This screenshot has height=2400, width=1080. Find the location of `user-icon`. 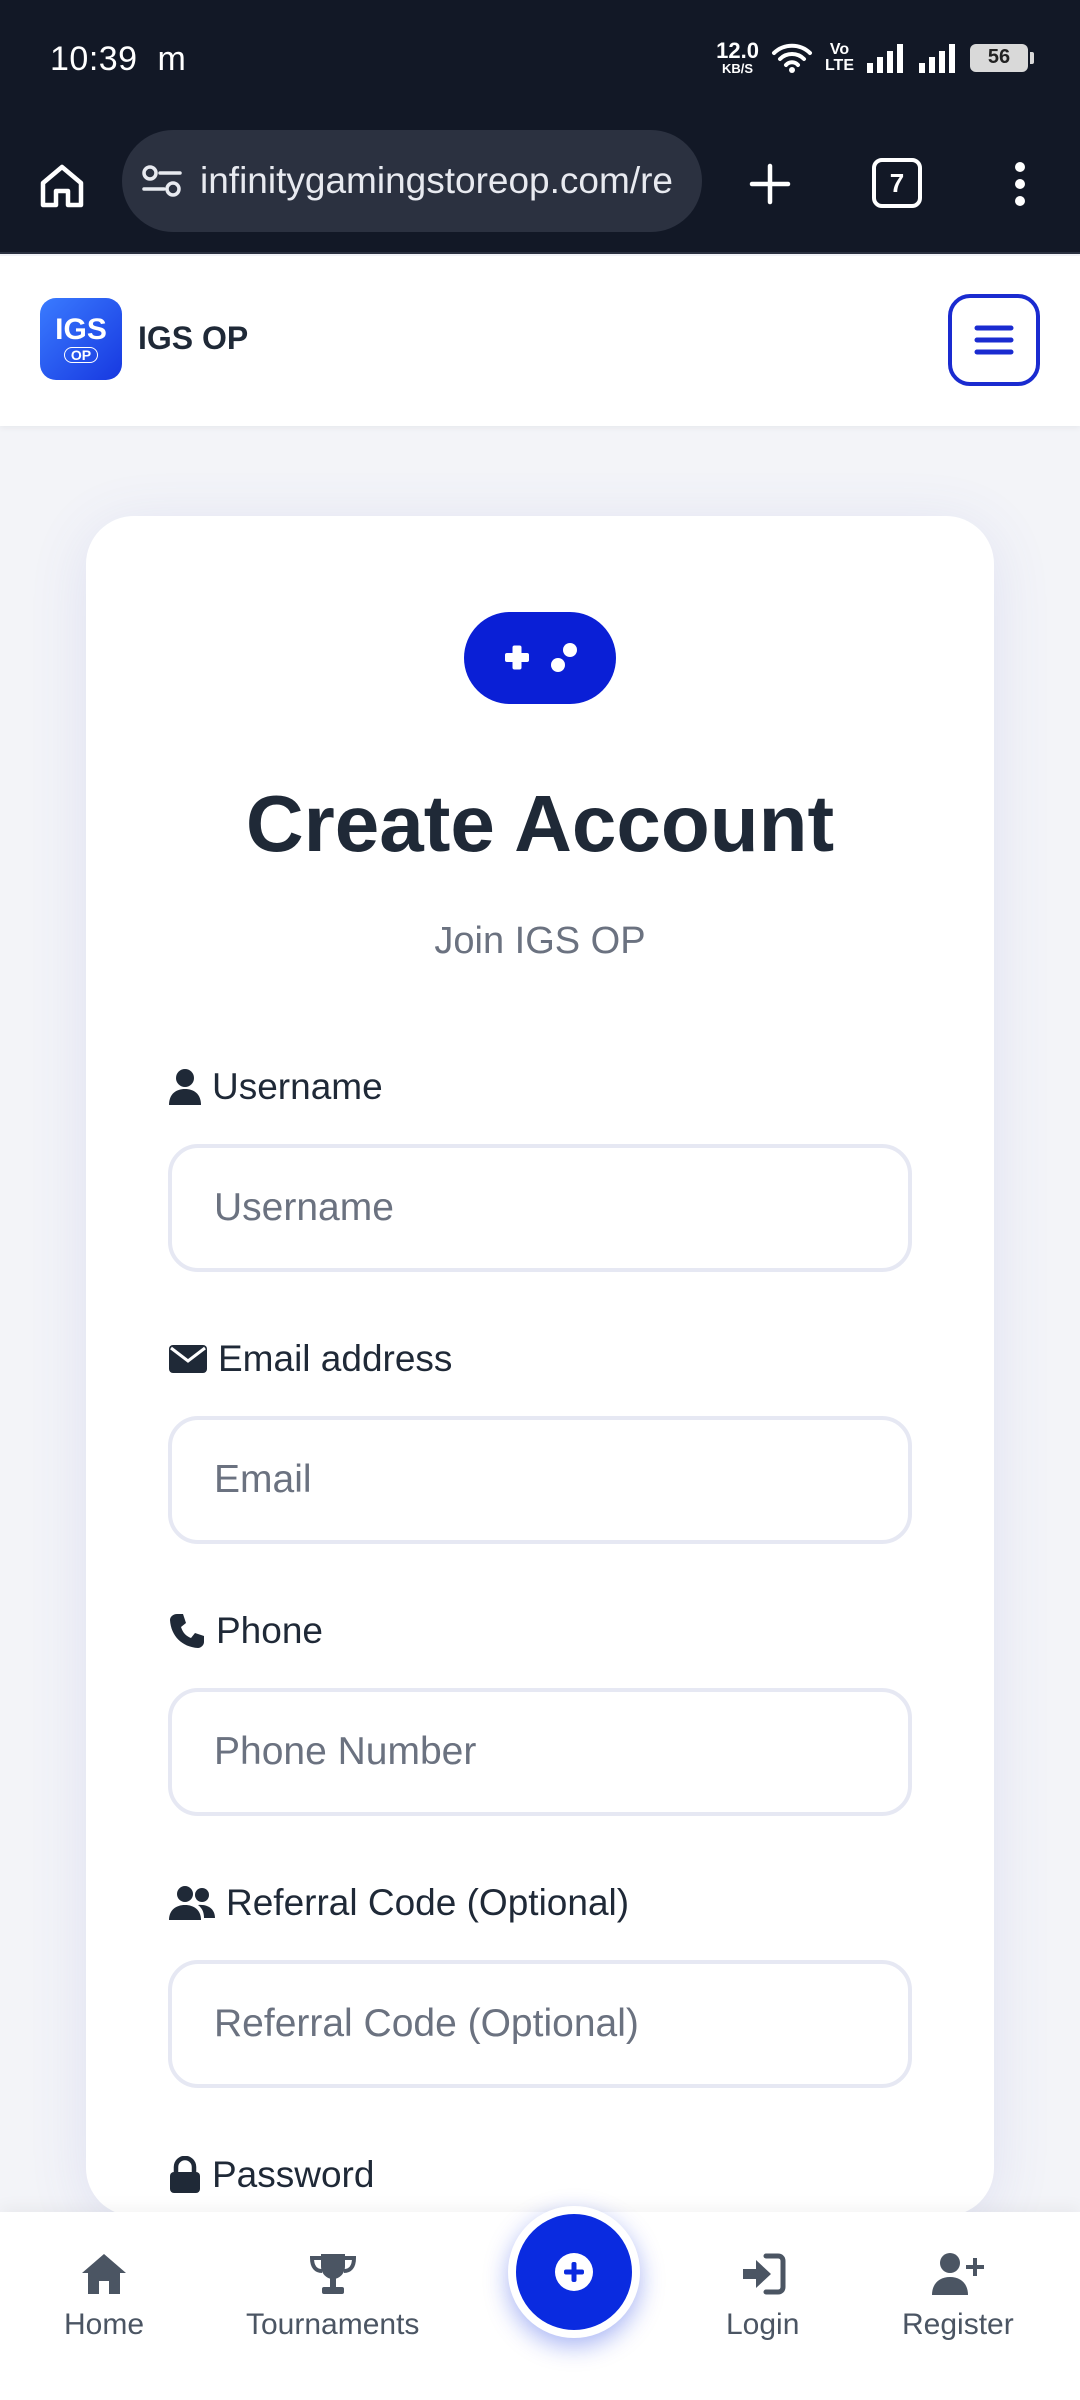

user-icon is located at coordinates (185, 1087).